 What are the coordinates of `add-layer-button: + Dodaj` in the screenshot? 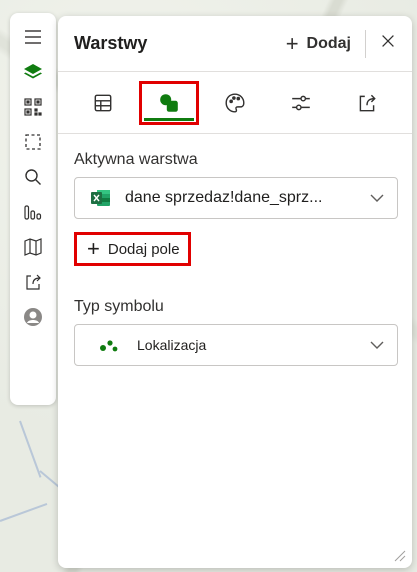 It's located at (325, 43).